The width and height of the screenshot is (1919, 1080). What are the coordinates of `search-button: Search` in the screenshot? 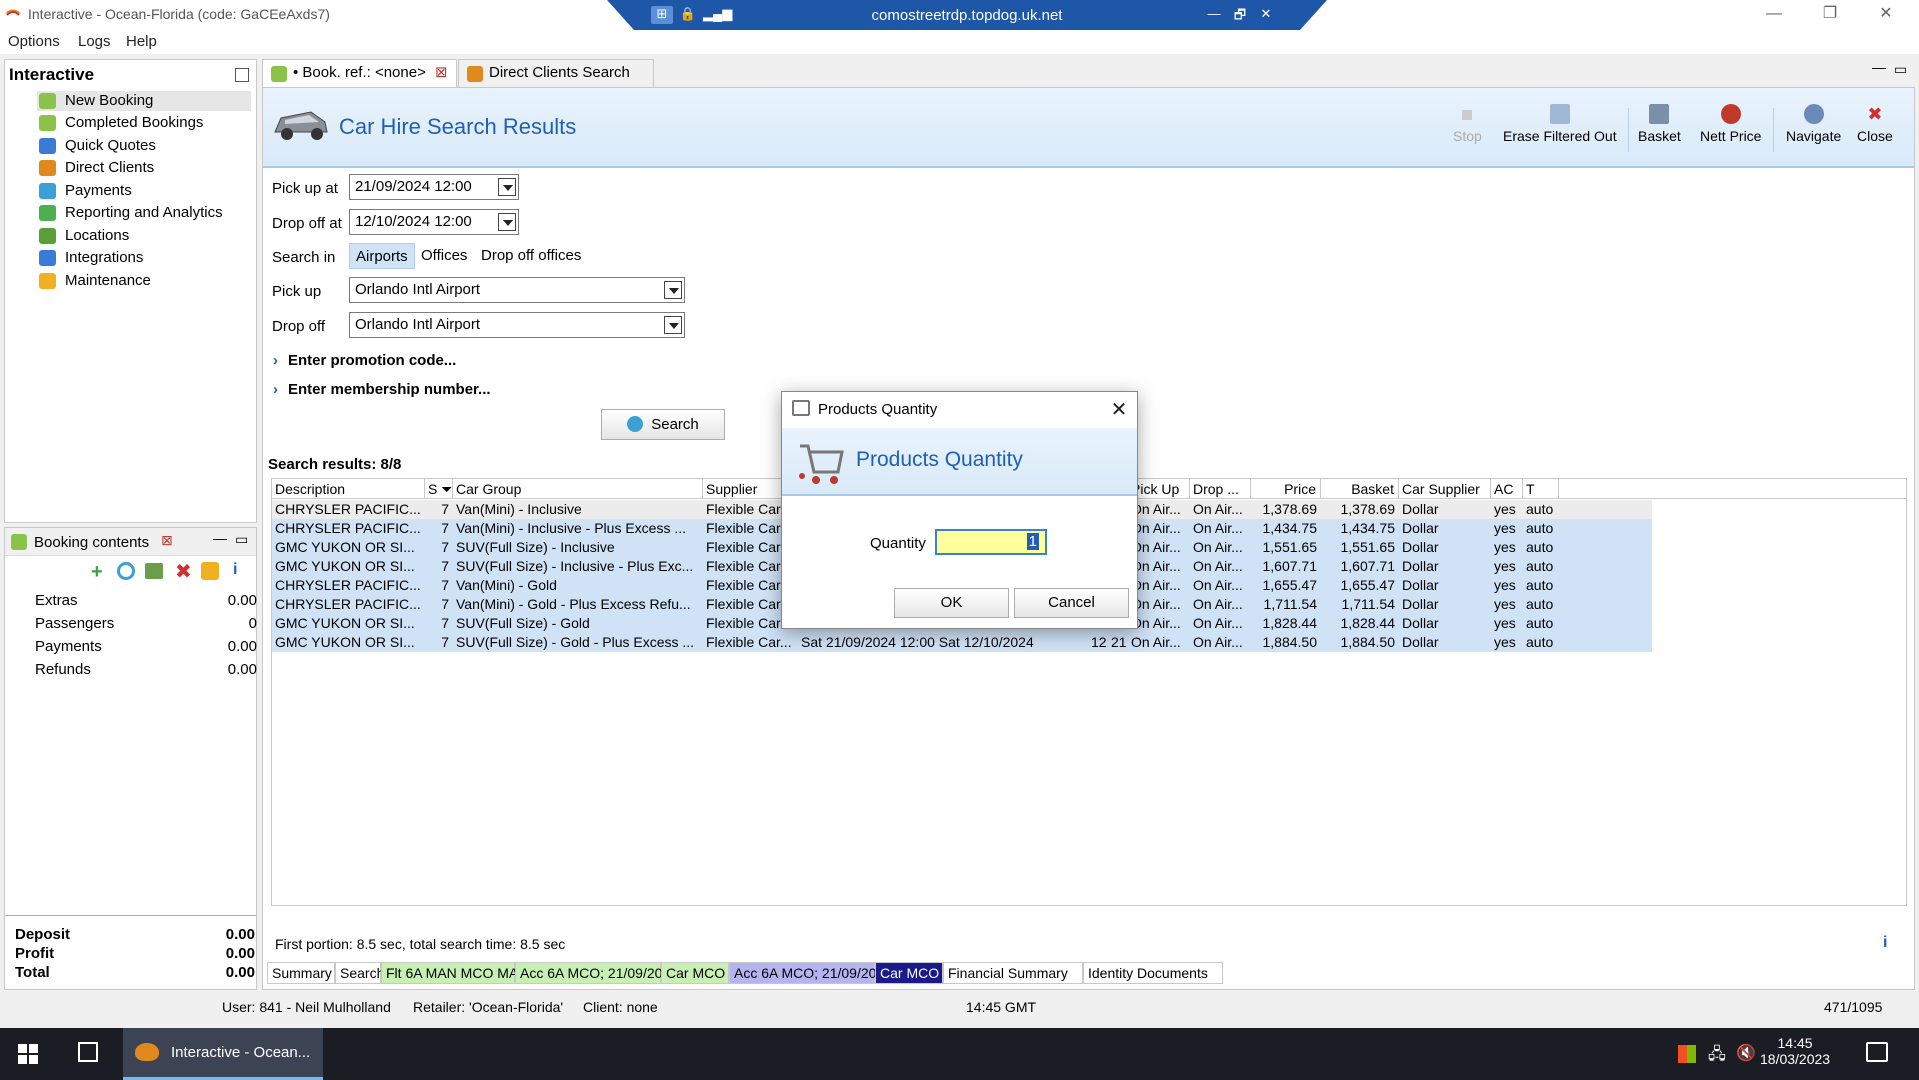 It's located at (663, 424).